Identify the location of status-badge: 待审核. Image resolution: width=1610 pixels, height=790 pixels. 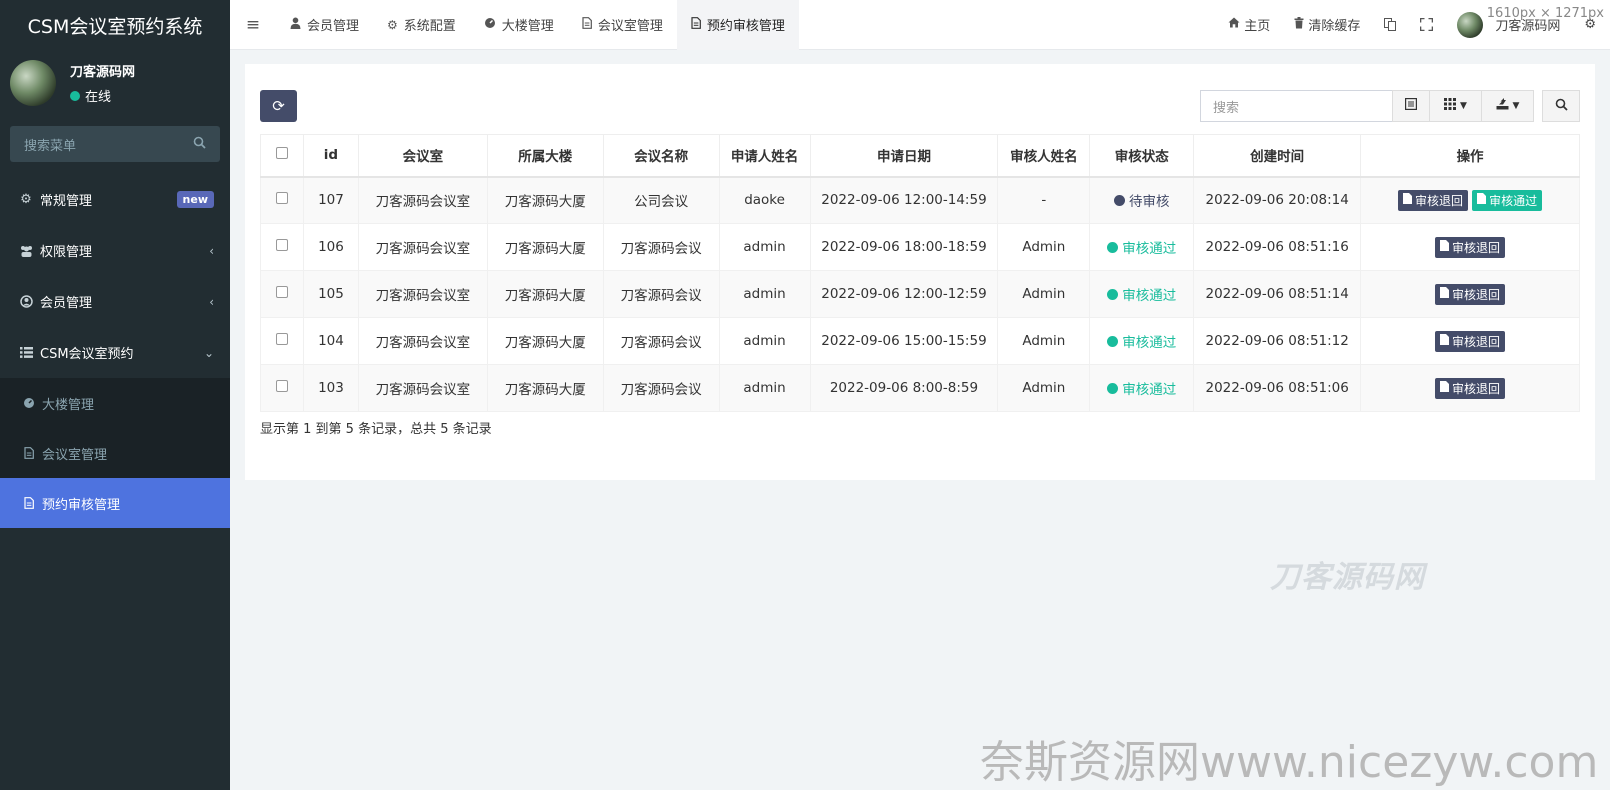
(1142, 200).